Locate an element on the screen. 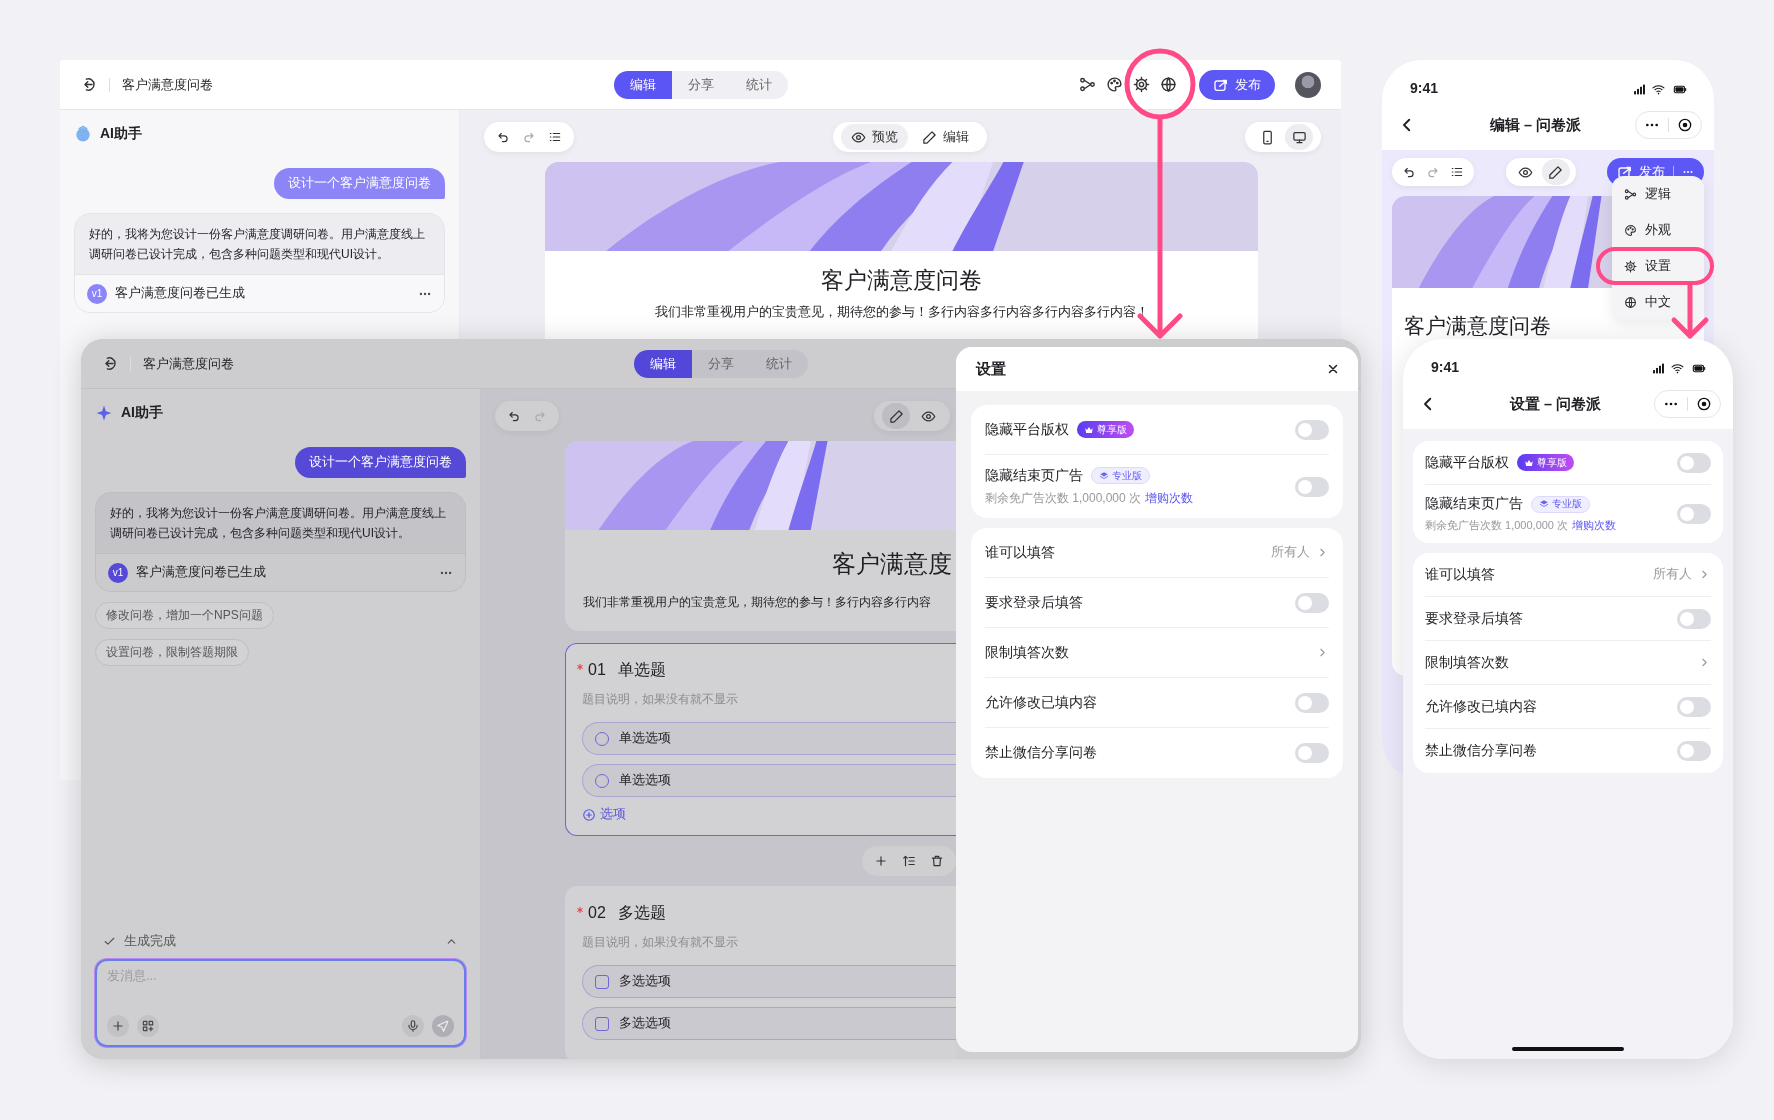  menu-item: 外观 is located at coordinates (1647, 230).